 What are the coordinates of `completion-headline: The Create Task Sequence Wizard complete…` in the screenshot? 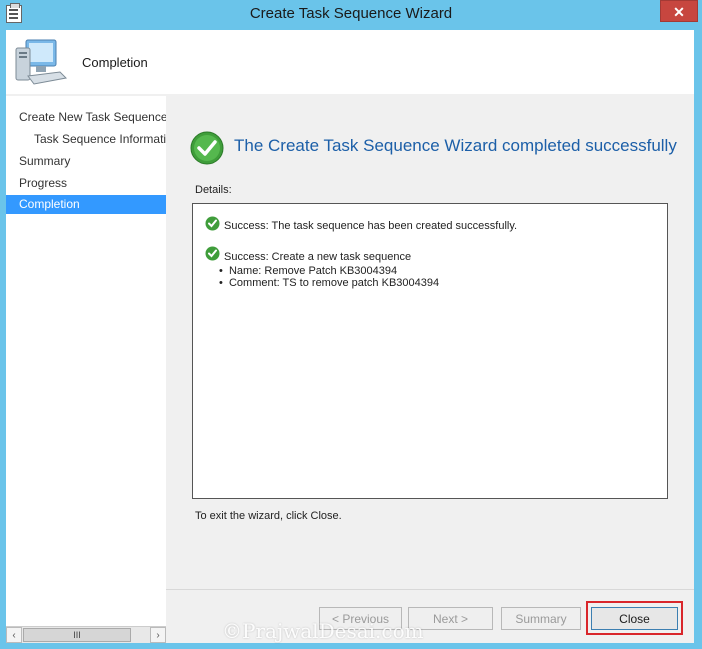 It's located at (455, 145).